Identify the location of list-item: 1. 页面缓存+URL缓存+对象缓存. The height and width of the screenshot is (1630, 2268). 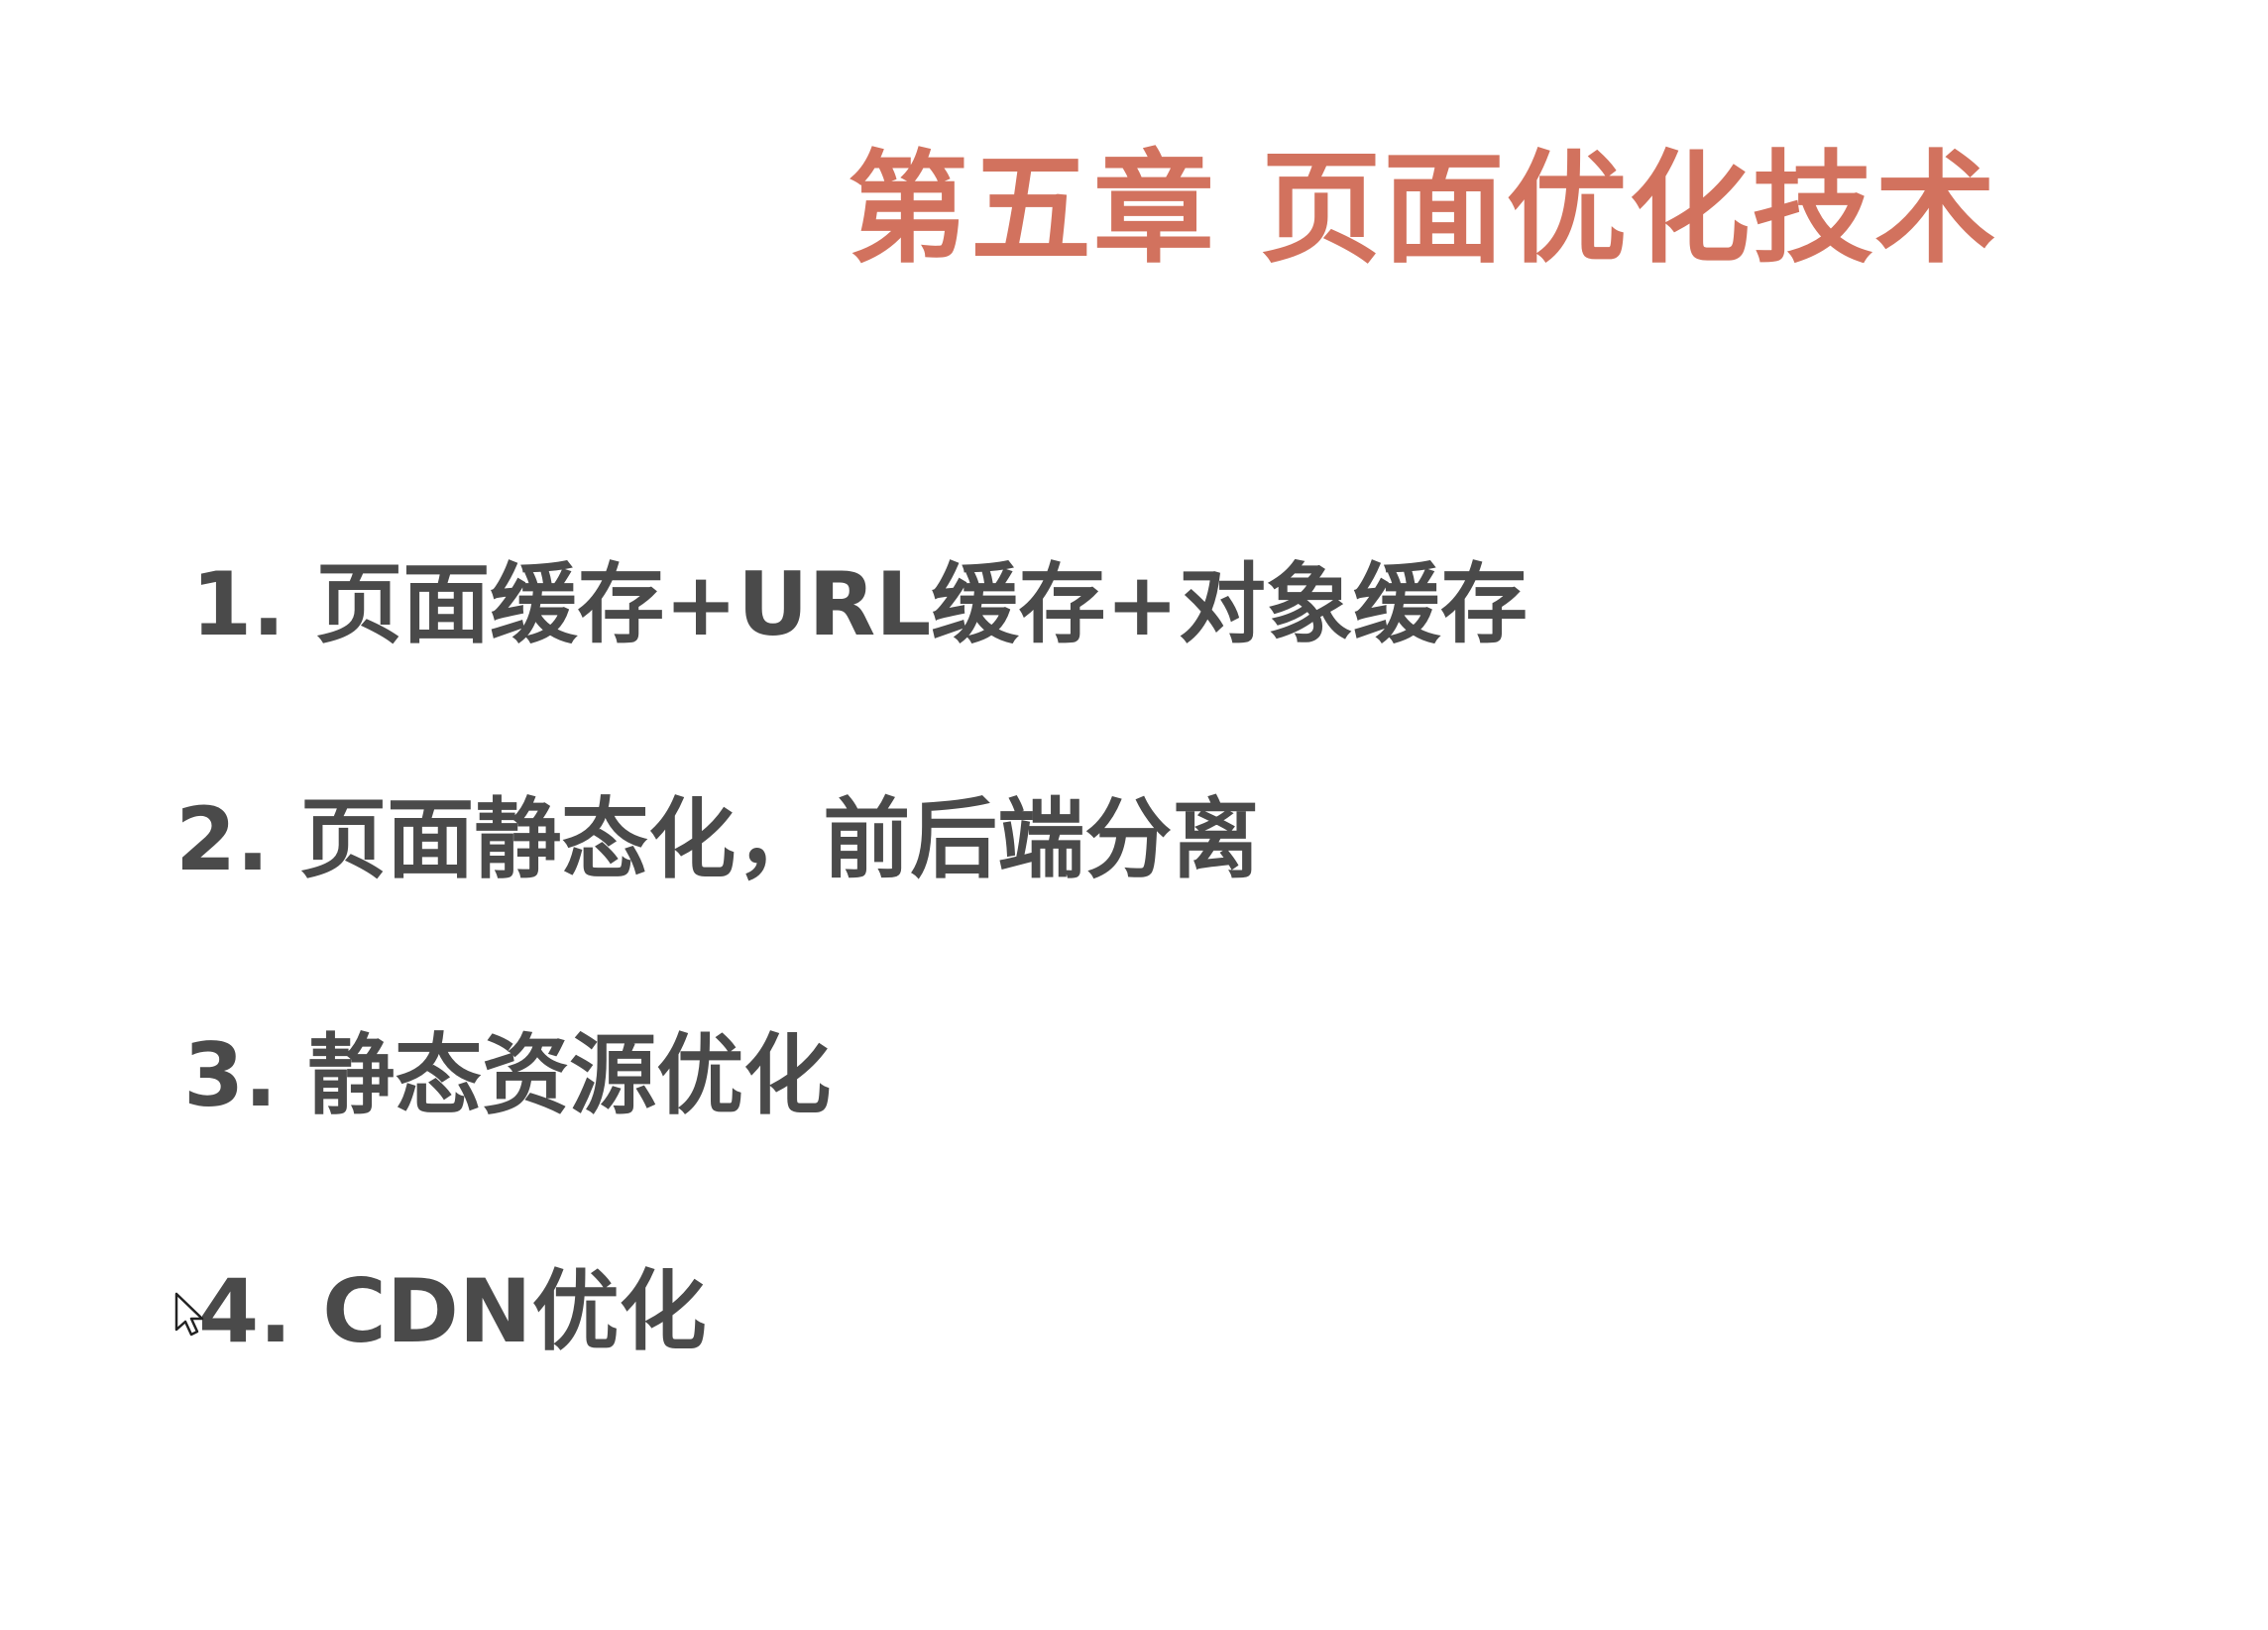
(860, 604).